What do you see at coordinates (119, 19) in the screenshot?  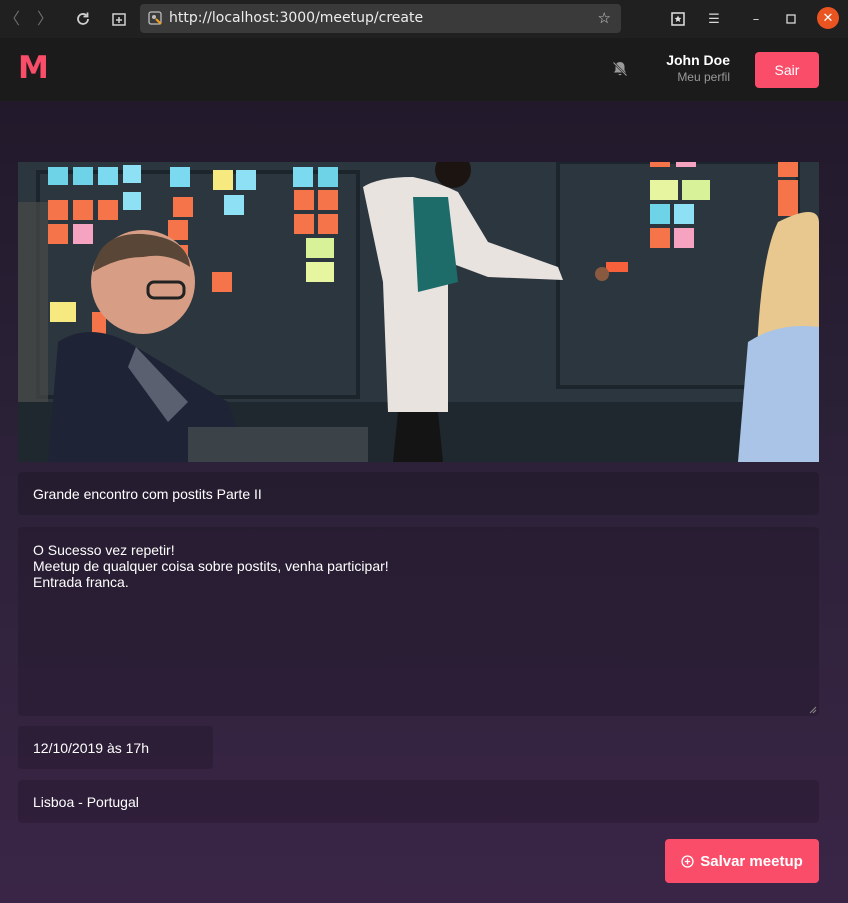 I see `new-tab-icon` at bounding box center [119, 19].